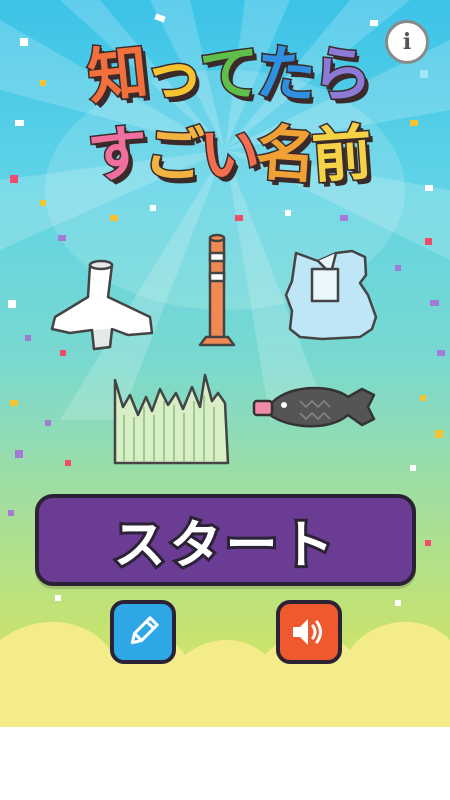 The width and height of the screenshot is (450, 800). What do you see at coordinates (225, 674) in the screenshot?
I see `bottom-clouds` at bounding box center [225, 674].